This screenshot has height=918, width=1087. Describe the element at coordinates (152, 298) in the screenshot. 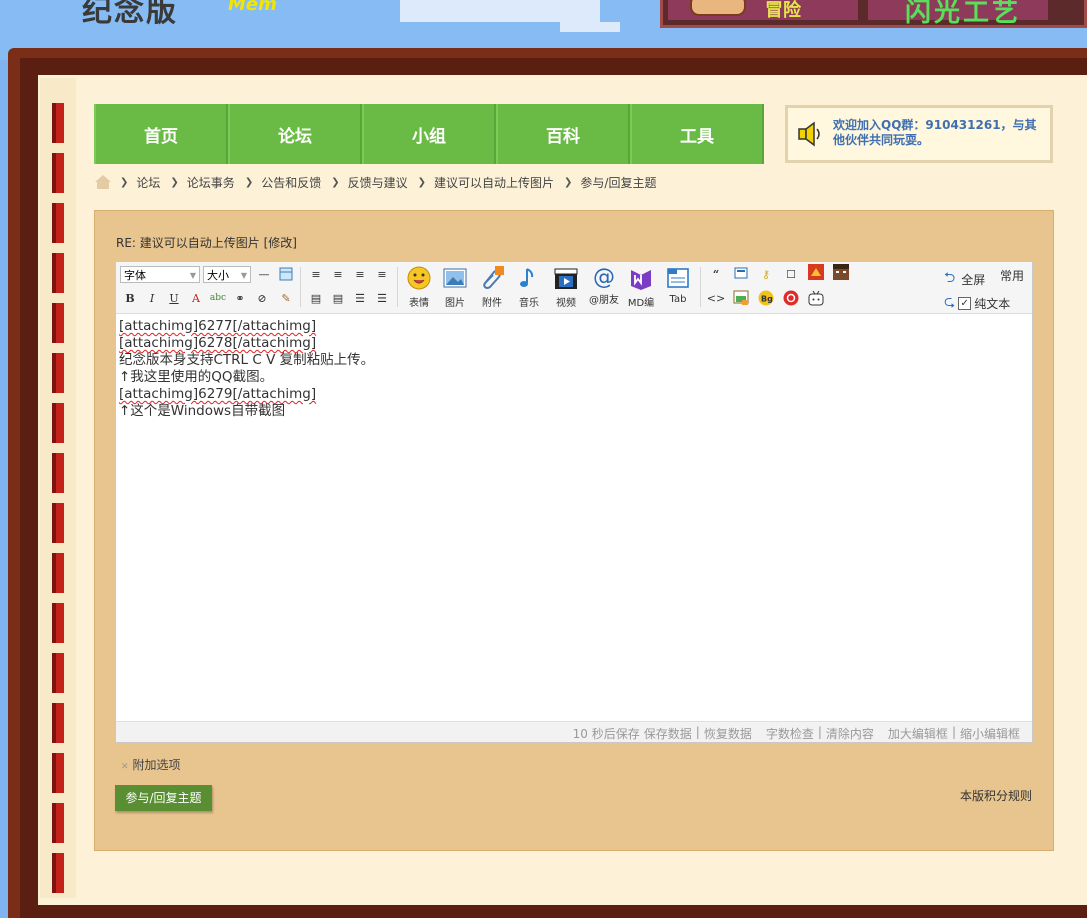

I see `italic-icon: I` at that location.